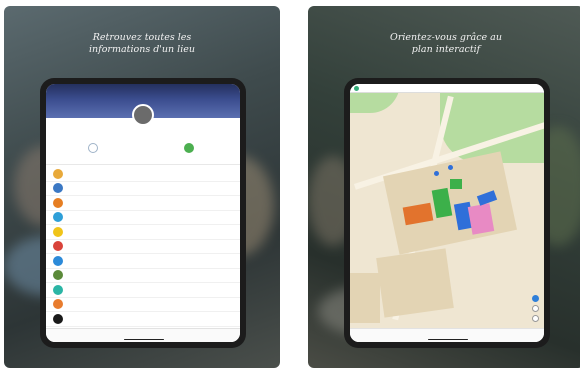 The image size is (580, 368). I want to click on caption-line-1: Orientez-vous grâce au, so click(446, 37).